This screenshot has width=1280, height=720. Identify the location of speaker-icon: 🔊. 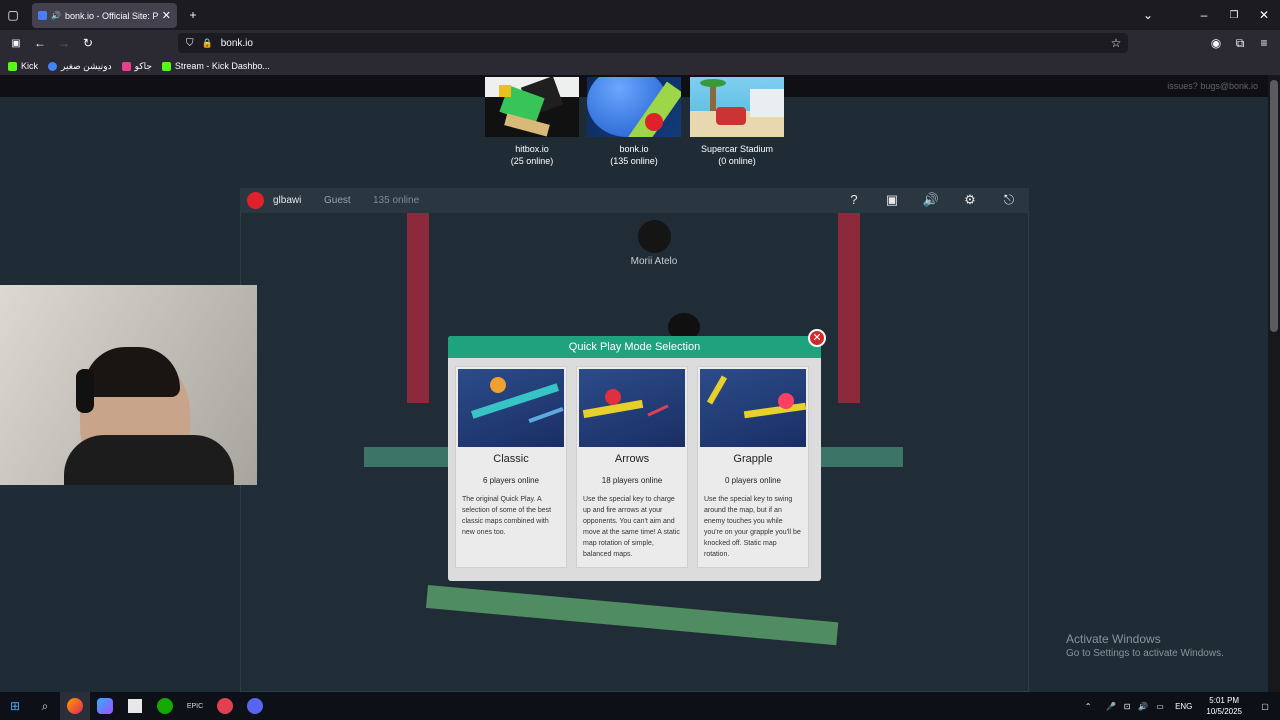
(56, 15).